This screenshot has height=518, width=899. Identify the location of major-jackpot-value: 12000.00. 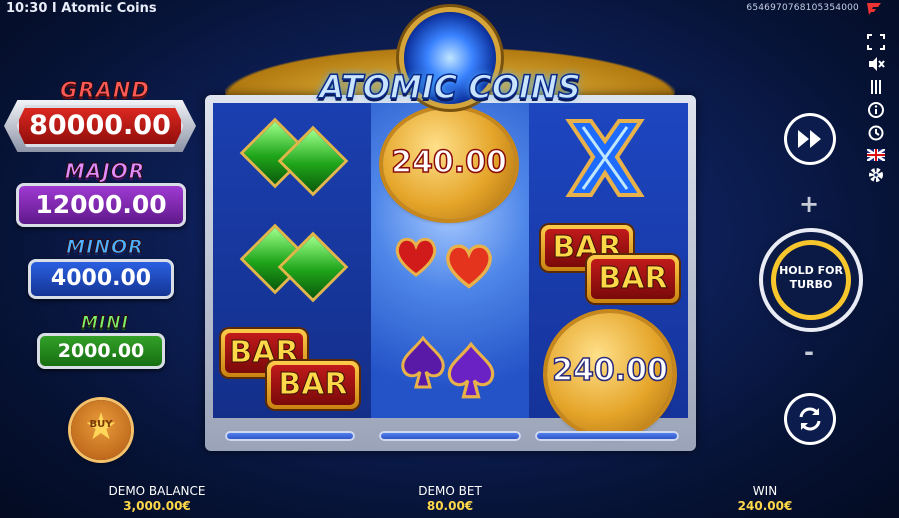
(101, 205).